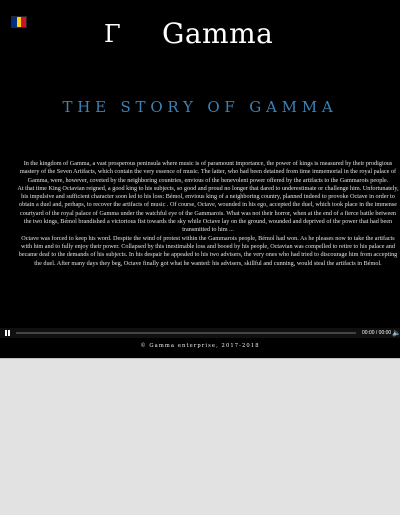 This screenshot has width=400, height=515. What do you see at coordinates (112, 34) in the screenshot?
I see `logo-symbol: Γ` at bounding box center [112, 34].